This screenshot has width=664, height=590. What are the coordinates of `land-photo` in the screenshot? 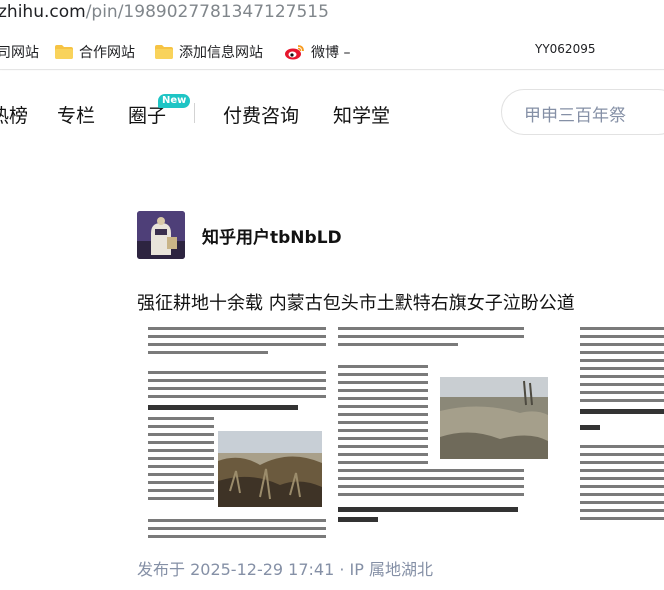 It's located at (494, 418).